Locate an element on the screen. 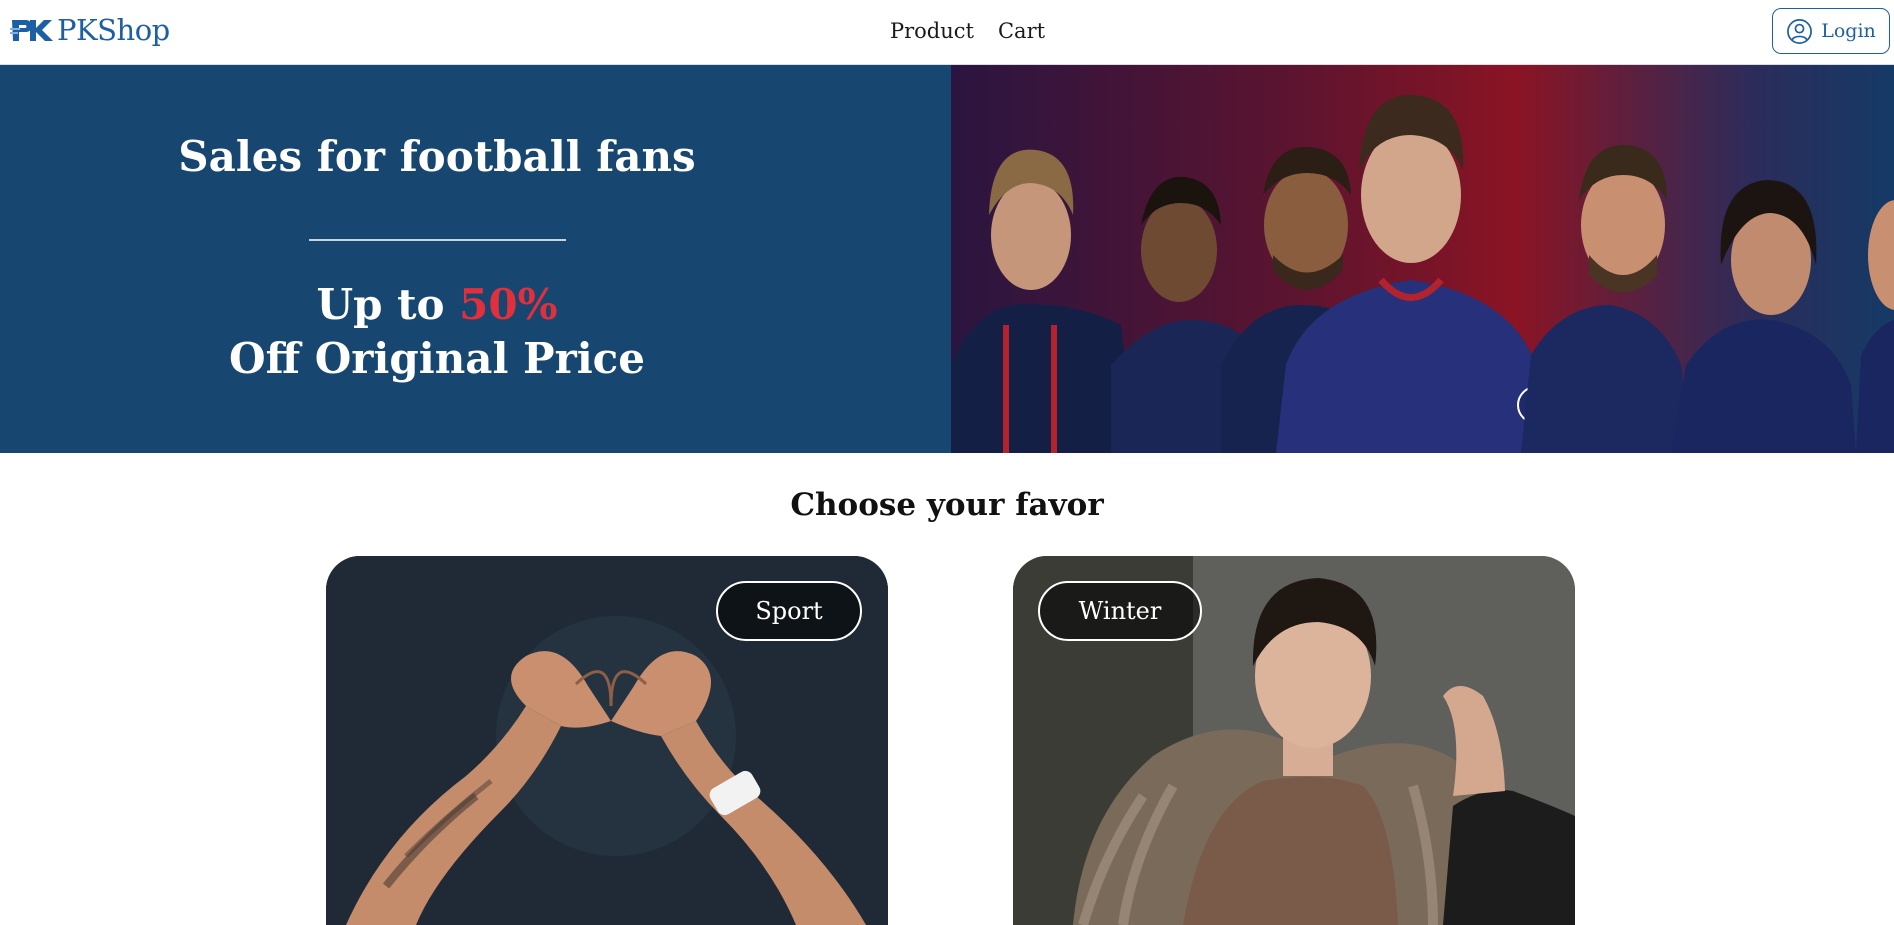  category-card-winter: Winter is located at coordinates (1294, 740).